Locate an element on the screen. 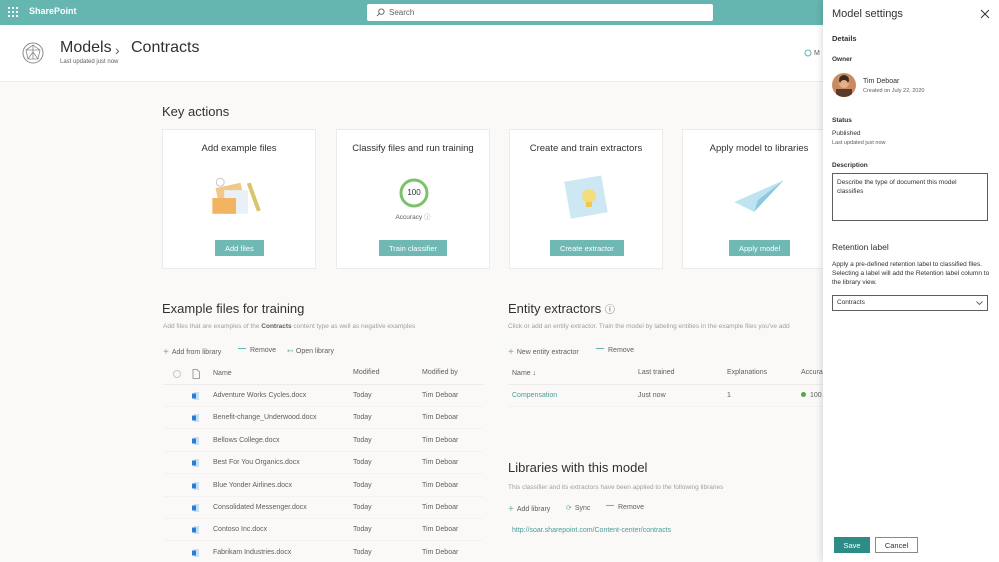  table-row: Bellows College.docx Today Tim Deboar is located at coordinates (323, 441).